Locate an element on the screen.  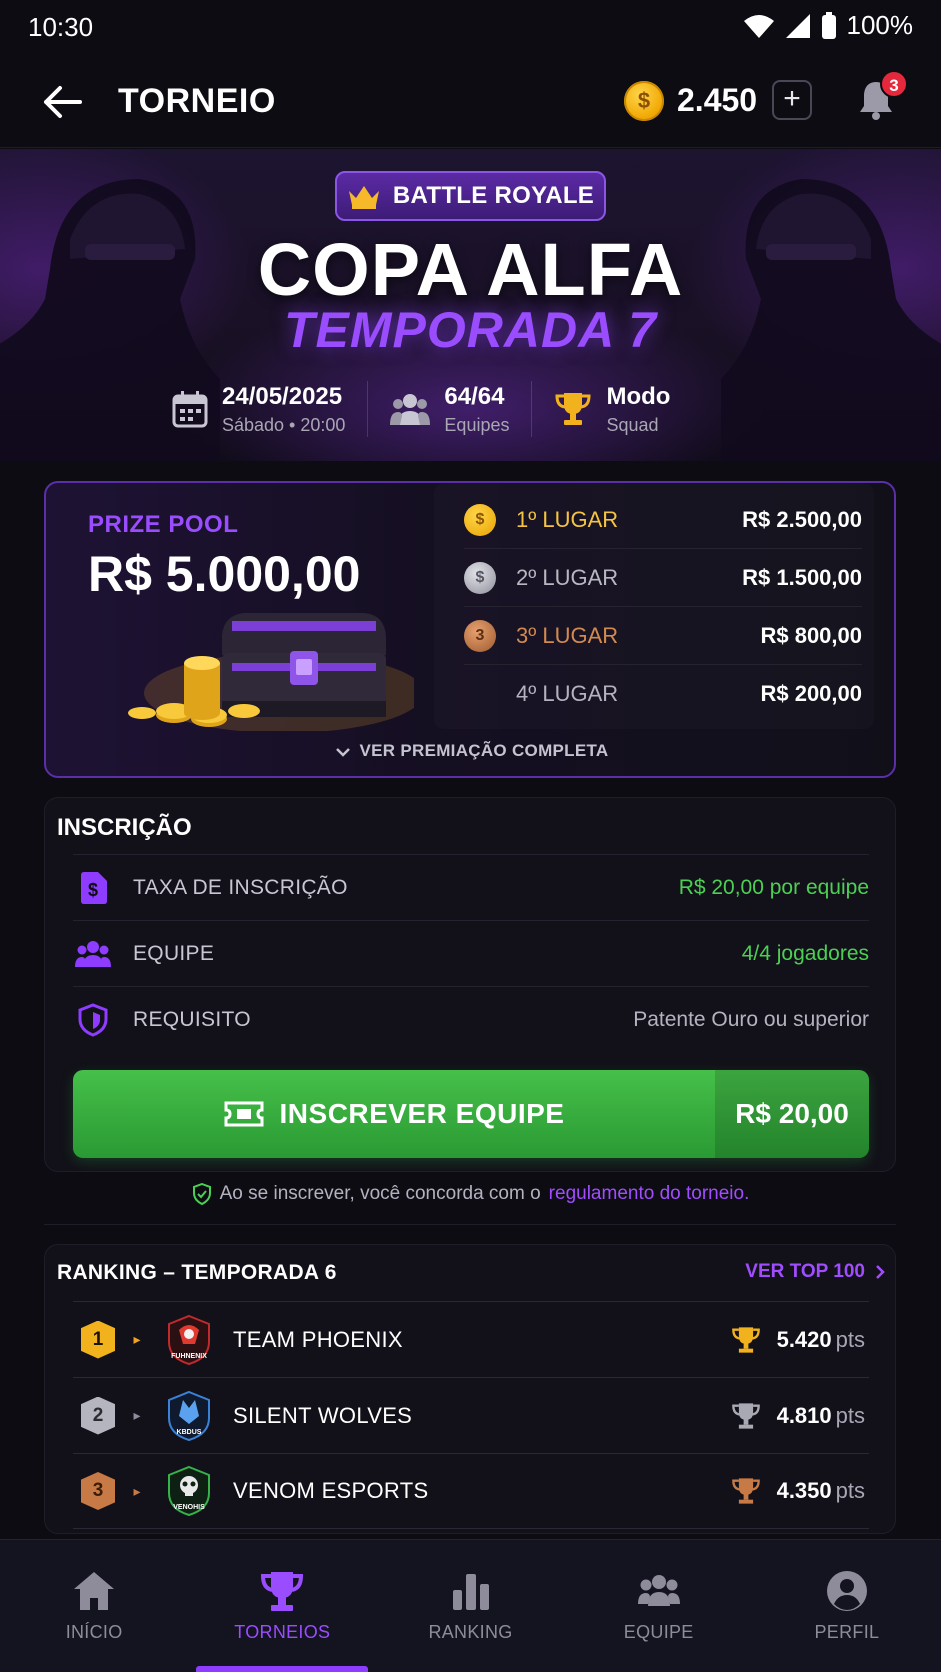
registration-title: INSCRIÇÃO is located at coordinates (124, 827).